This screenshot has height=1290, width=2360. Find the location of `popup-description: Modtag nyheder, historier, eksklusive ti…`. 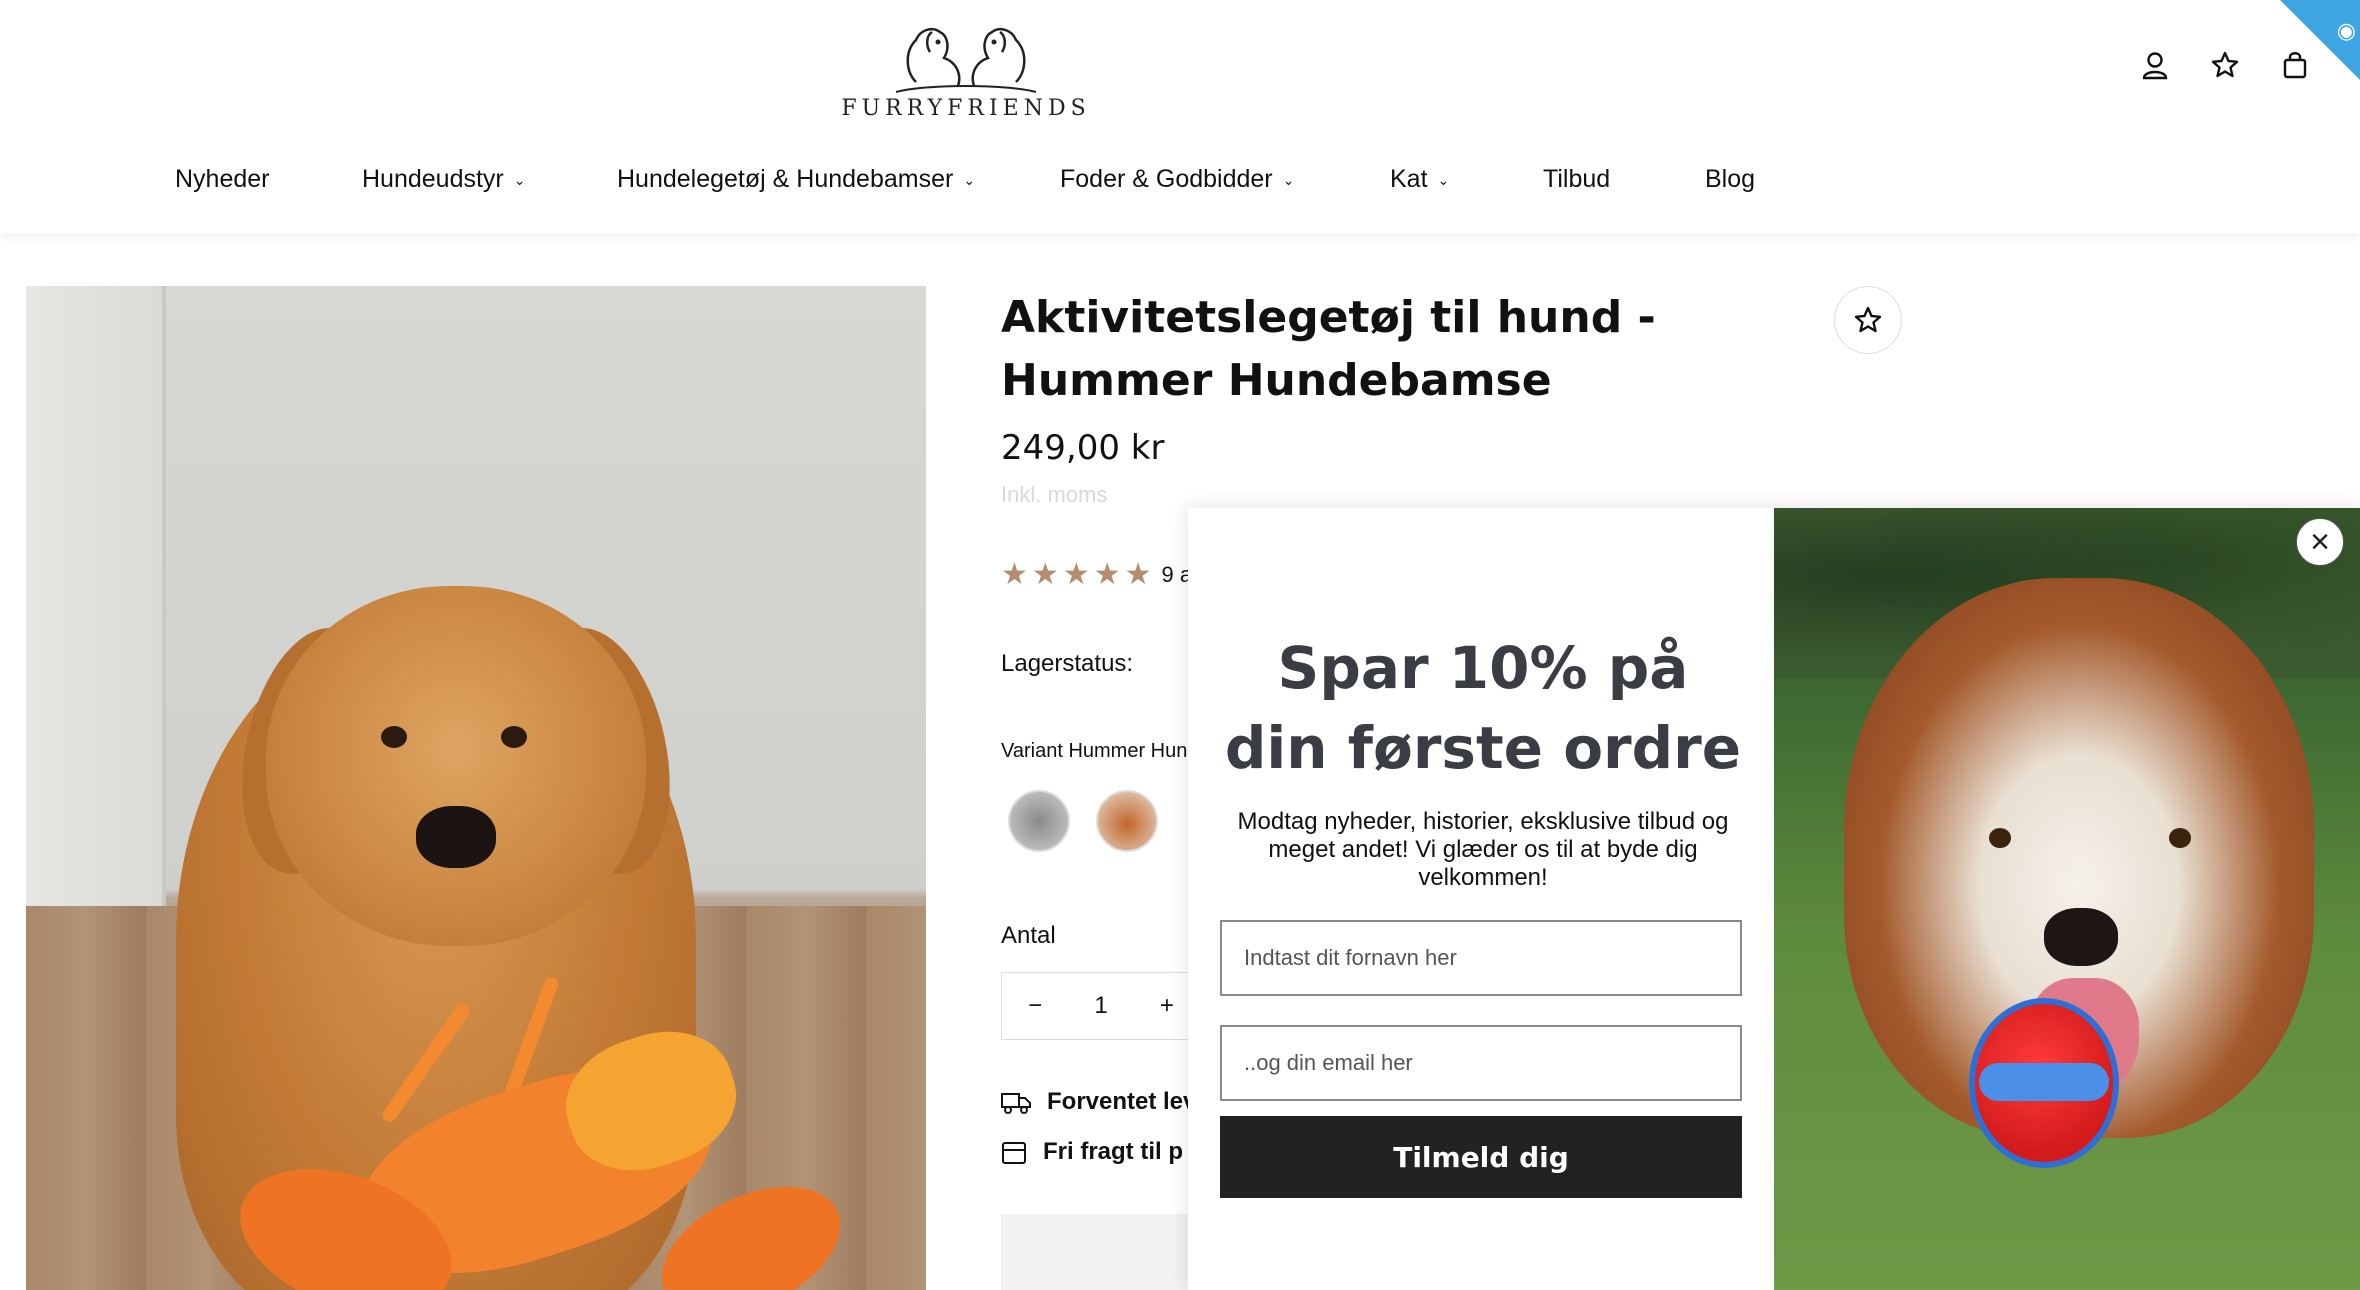

popup-description: Modtag nyheder, historier, eksklusive ti… is located at coordinates (1483, 849).